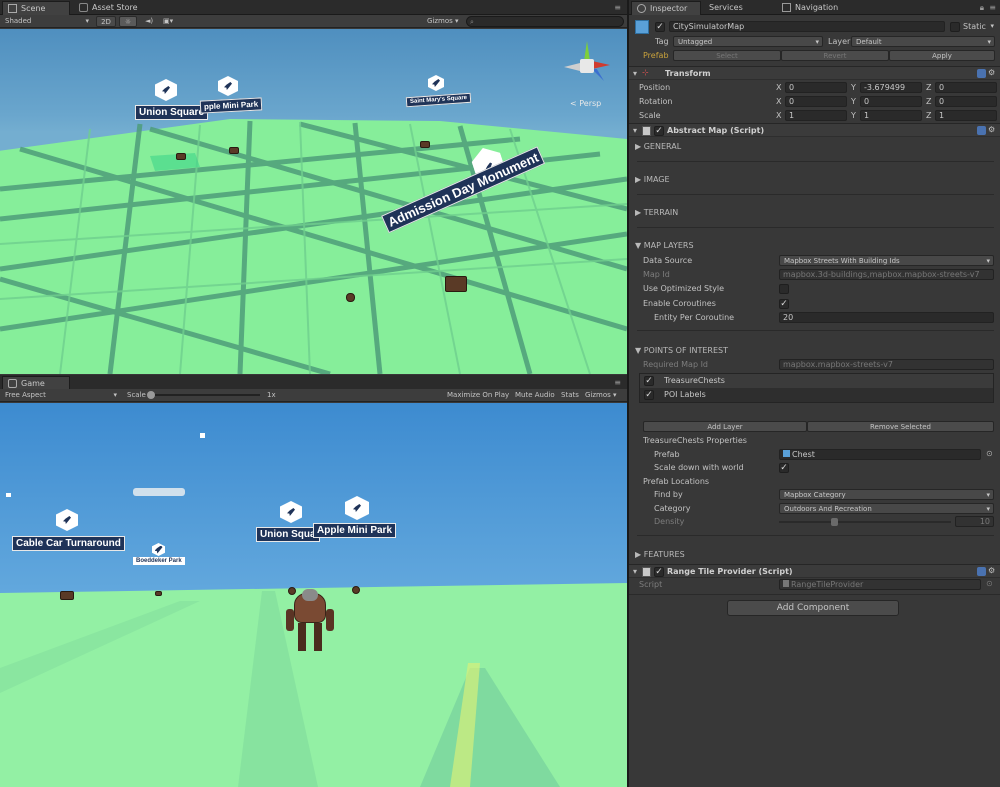  What do you see at coordinates (891, 101) in the screenshot?
I see `transform-y-field: 0` at bounding box center [891, 101].